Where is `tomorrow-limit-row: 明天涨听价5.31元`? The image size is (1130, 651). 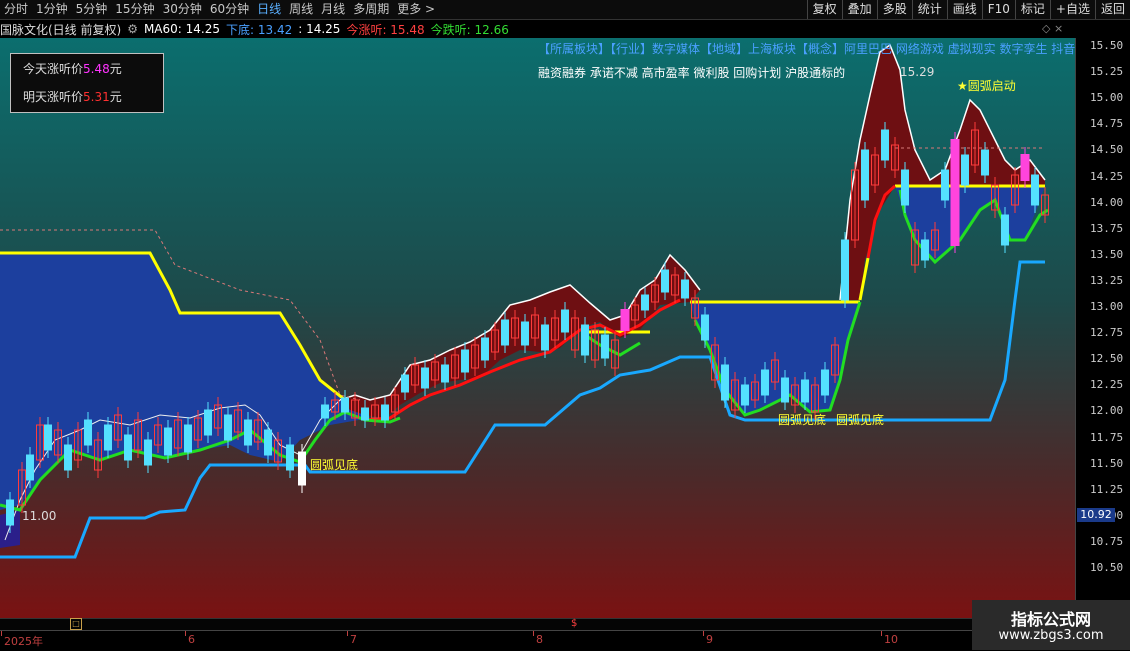
tomorrow-limit-row: 明天涨听价5.31元 is located at coordinates (72, 96).